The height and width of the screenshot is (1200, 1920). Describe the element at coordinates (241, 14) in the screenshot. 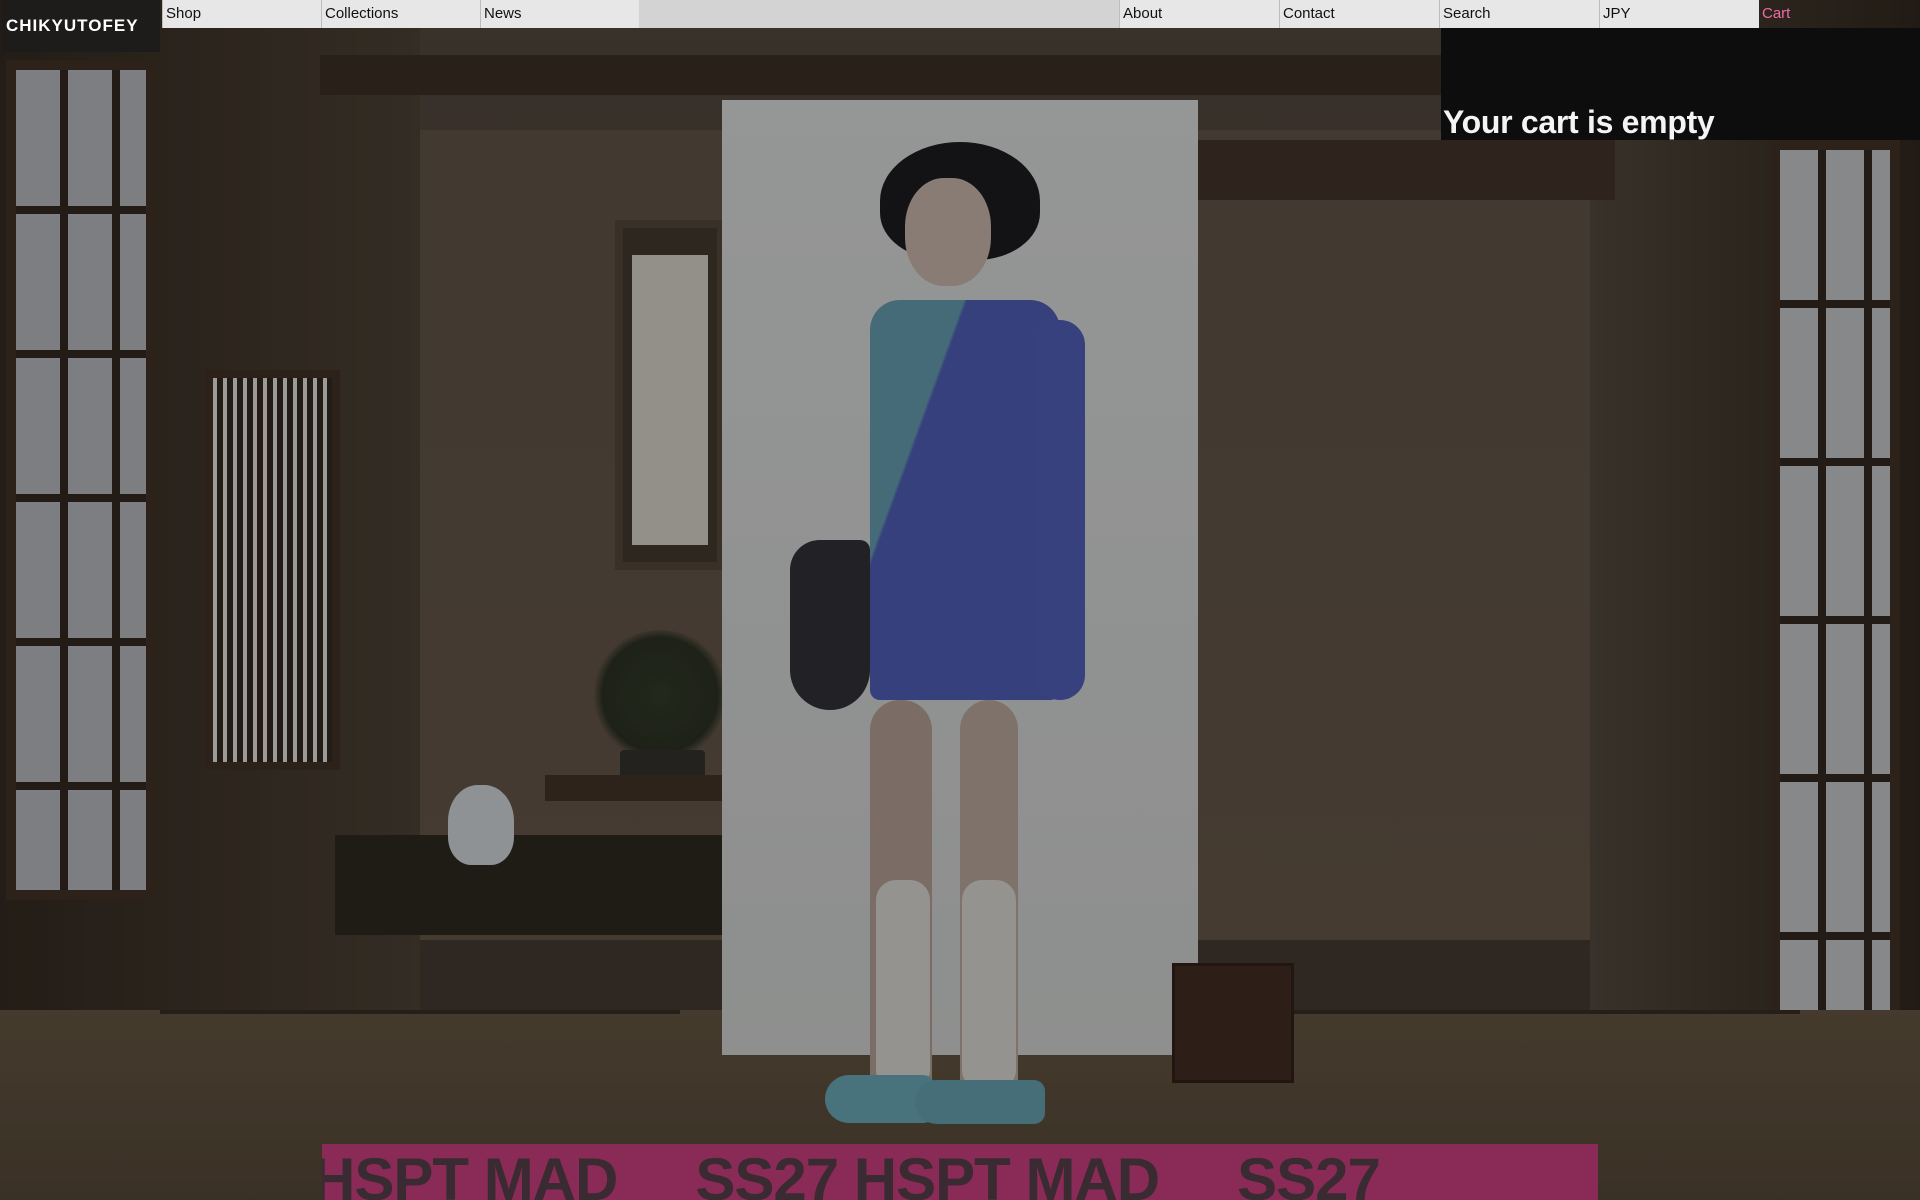

I see `nav-shop: Shop` at that location.